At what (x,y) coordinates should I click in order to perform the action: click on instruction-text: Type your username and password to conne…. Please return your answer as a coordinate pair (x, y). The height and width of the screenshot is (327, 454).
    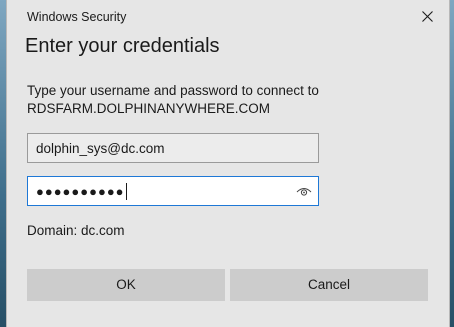
    Looking at the image, I should click on (173, 100).